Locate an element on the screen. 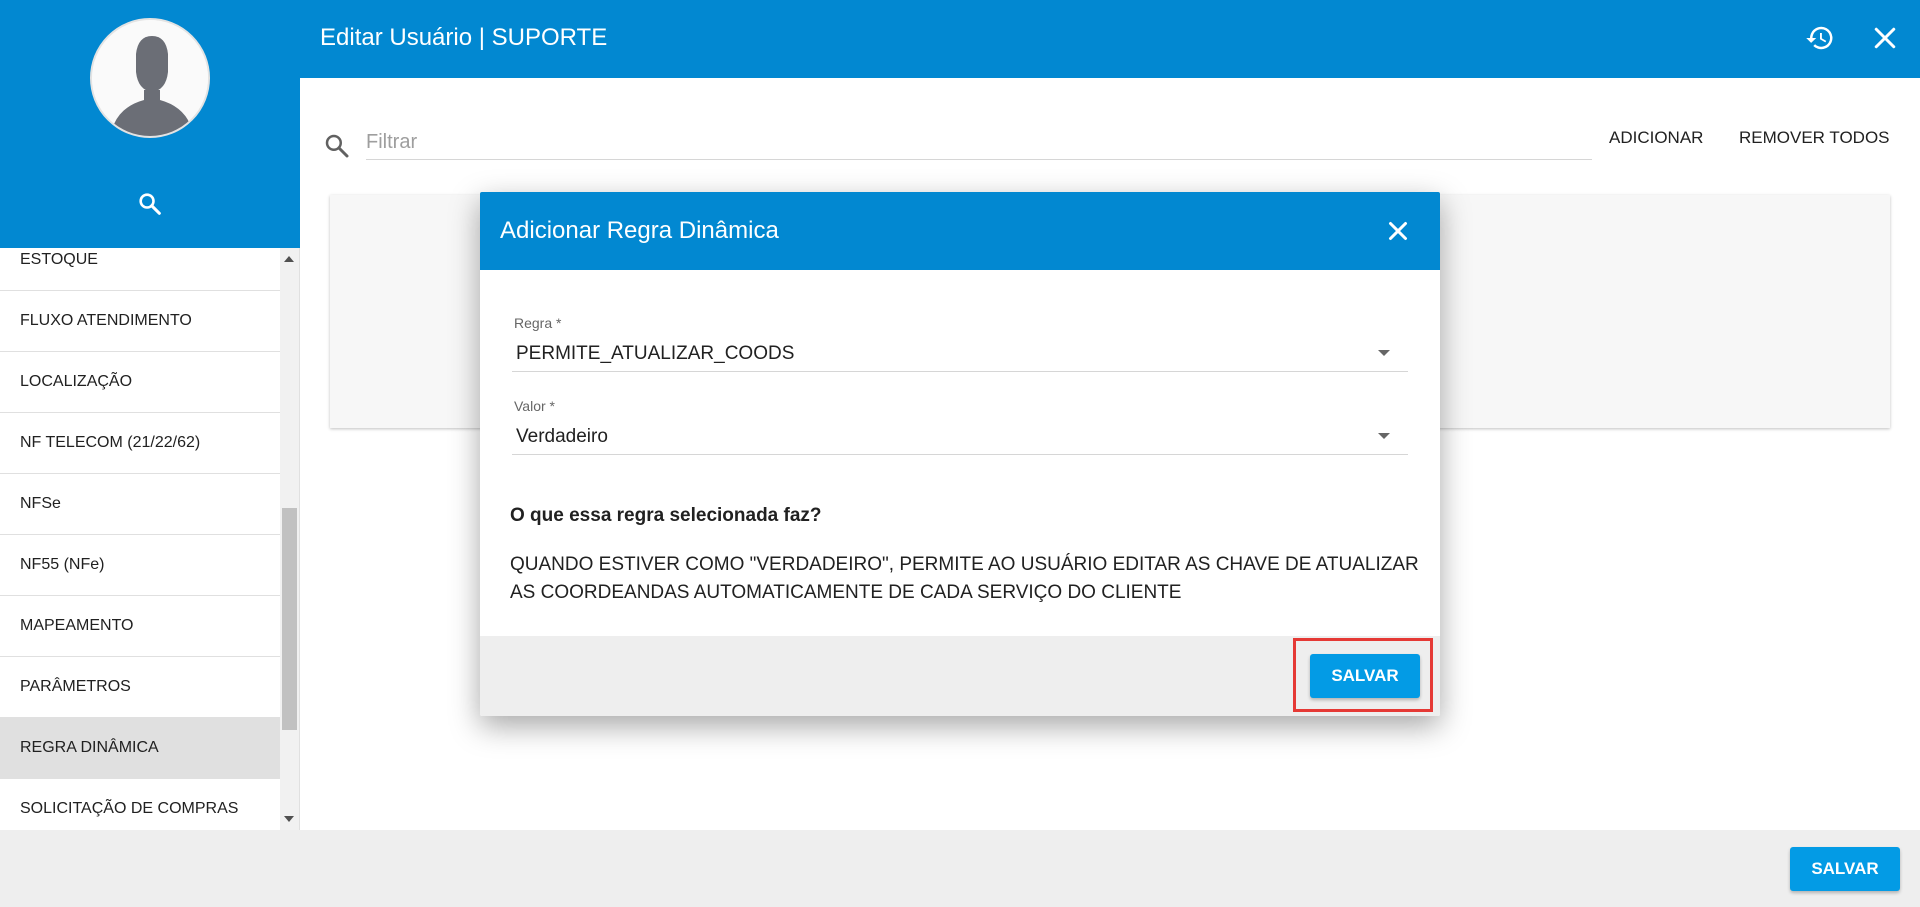 The height and width of the screenshot is (907, 1920). sidebar-item-label: ESTOQUE is located at coordinates (59, 259).